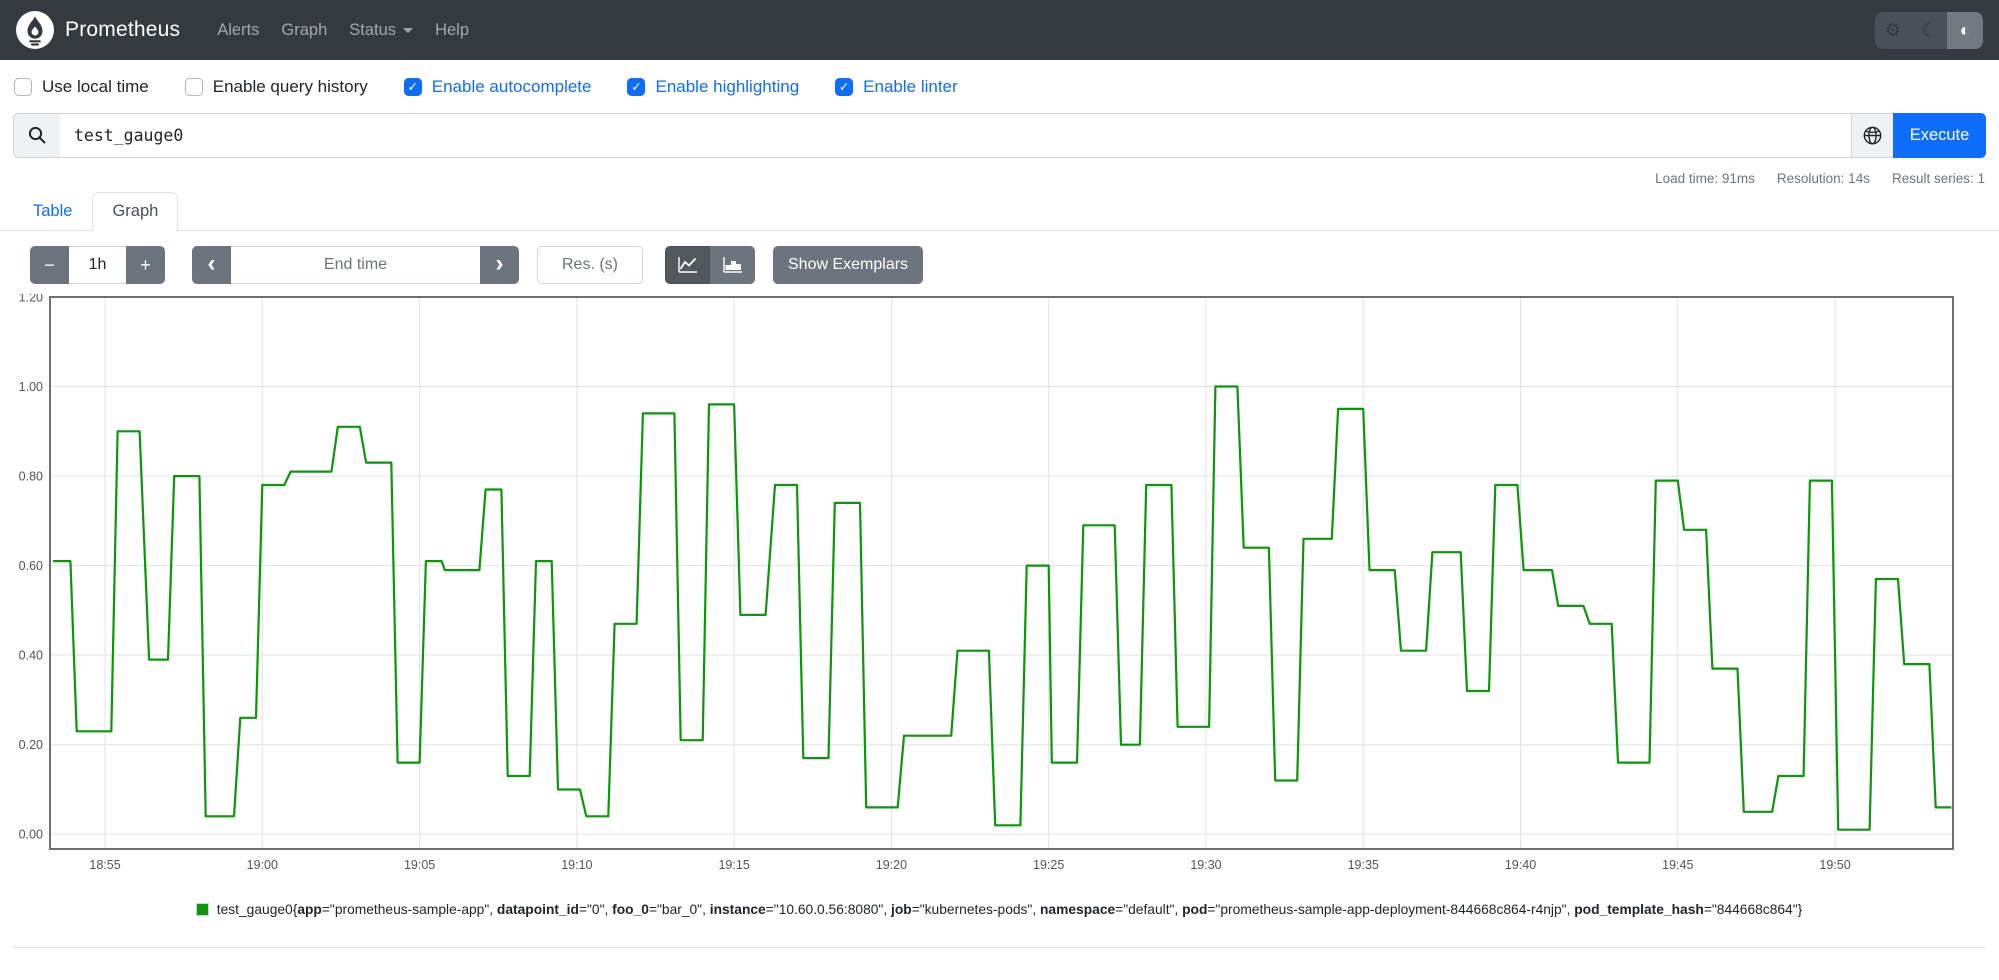 Image resolution: width=1999 pixels, height=980 pixels. What do you see at coordinates (31, 835) in the screenshot?
I see `svg-text: 0.00` at bounding box center [31, 835].